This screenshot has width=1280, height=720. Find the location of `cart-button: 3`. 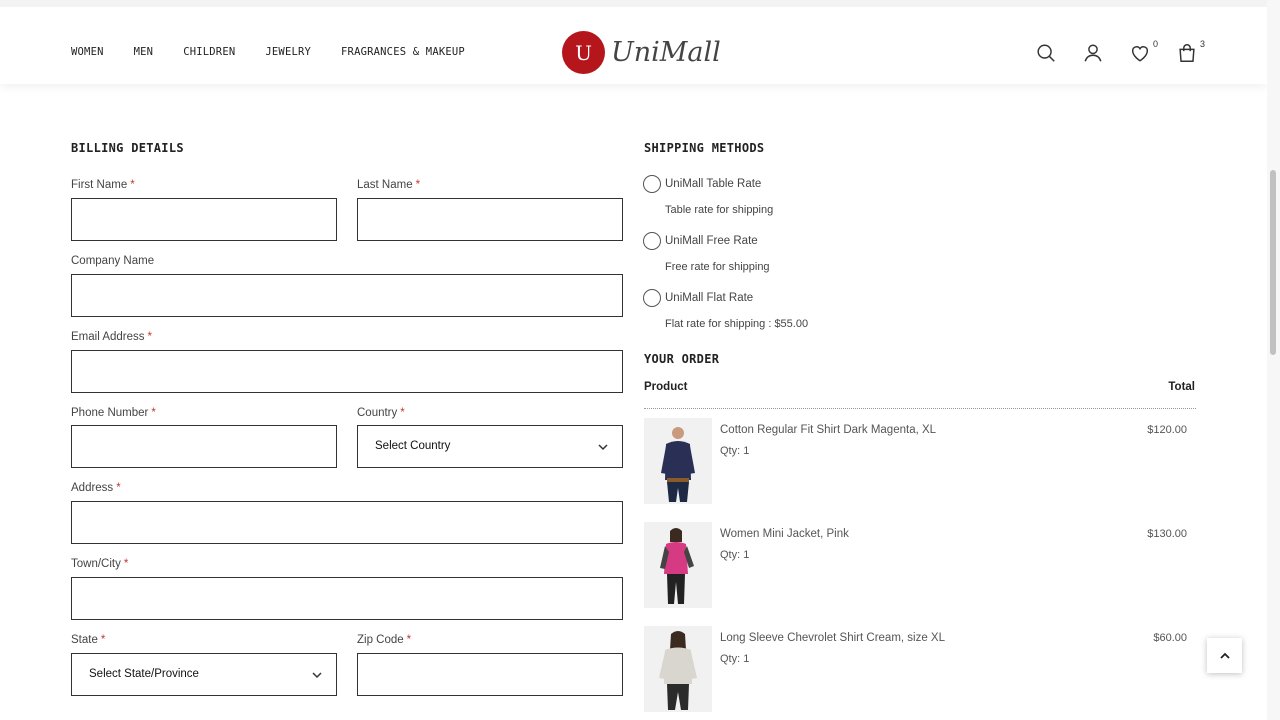

cart-button: 3 is located at coordinates (1190, 51).